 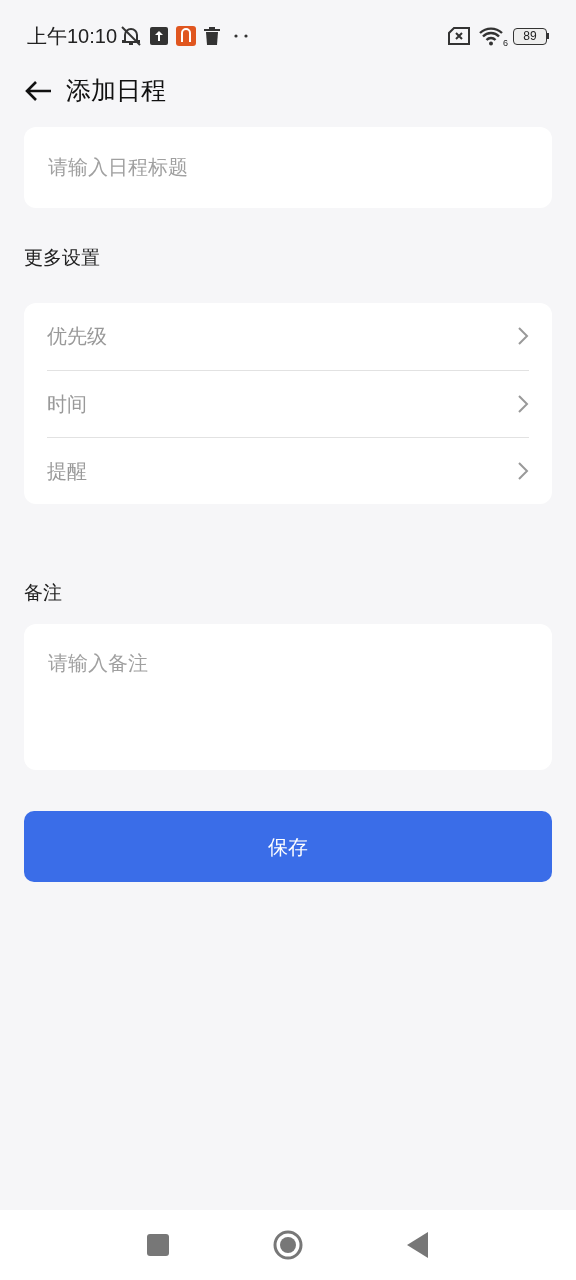 I want to click on settings-row: 优先级, so click(x=288, y=336).